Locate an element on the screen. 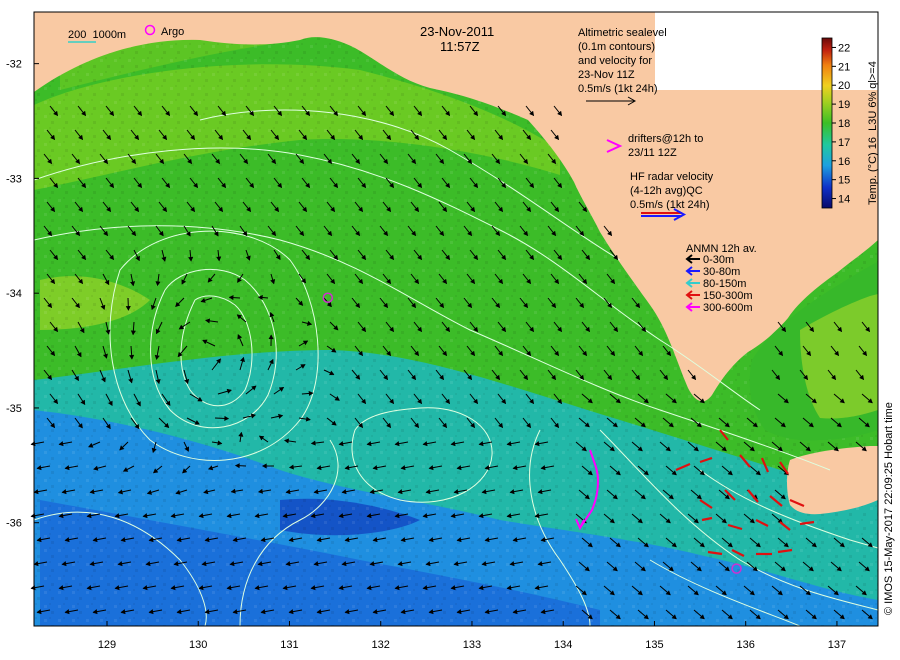 The image size is (900, 660). imos-credit: © IMOS 15-May-2017 22:09:25 Hobart time is located at coordinates (889, 508).